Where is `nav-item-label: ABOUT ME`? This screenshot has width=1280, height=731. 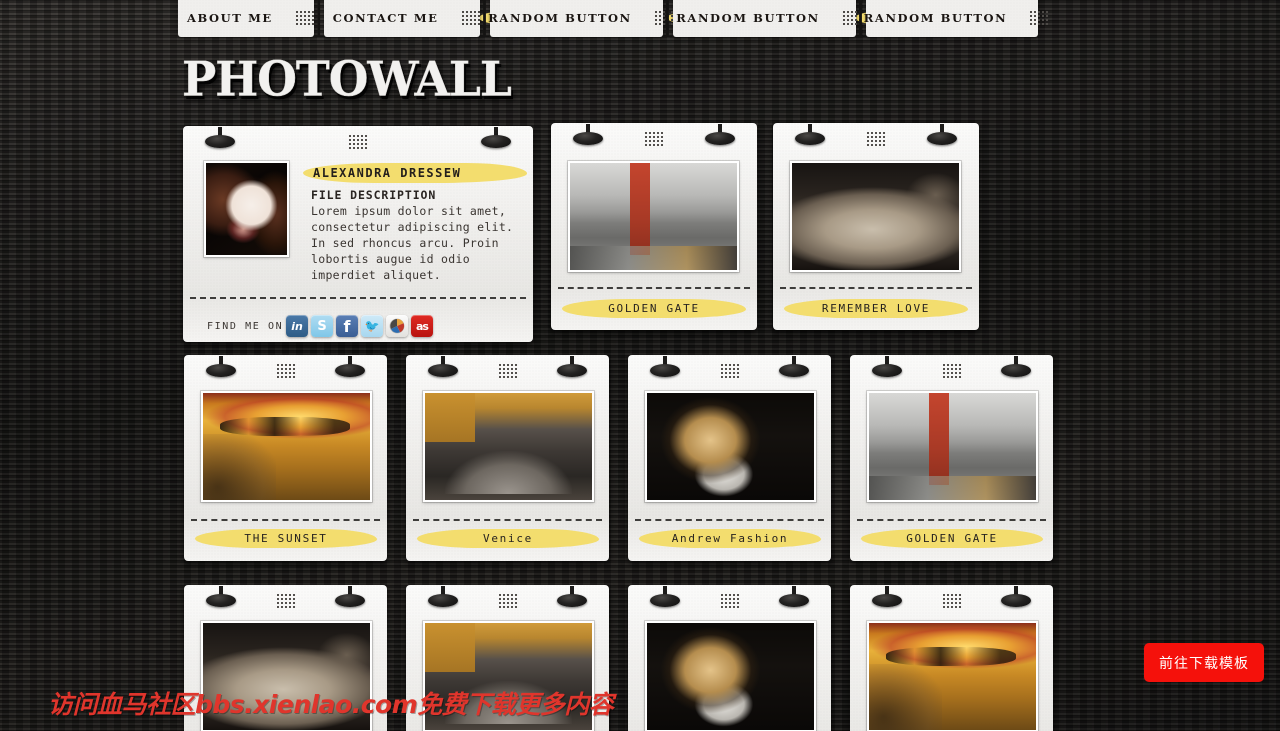
nav-item-label: ABOUT ME is located at coordinates (230, 18).